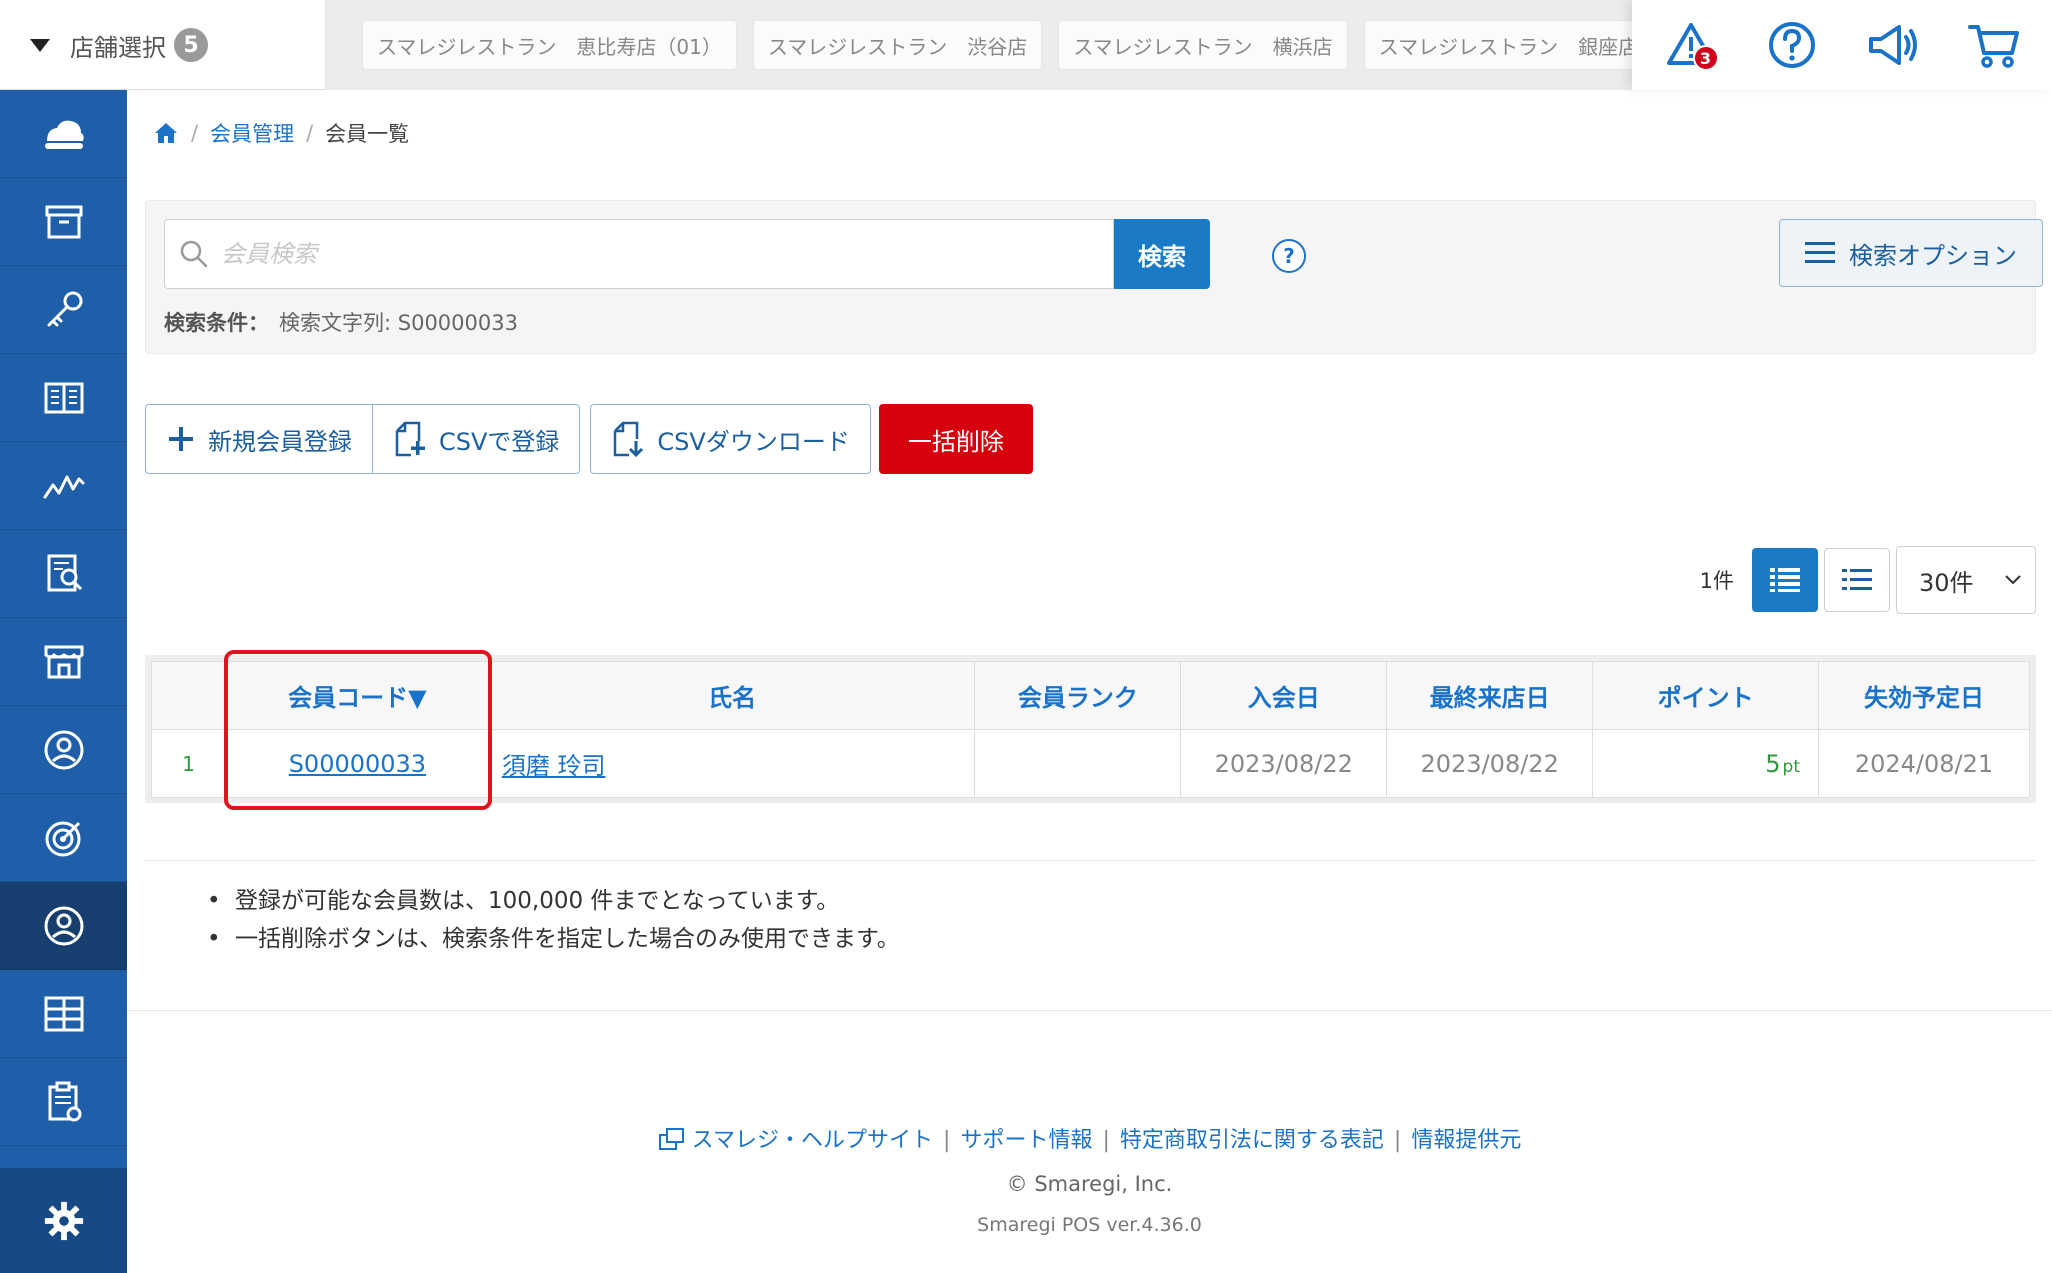  I want to click on store-select-label: 店舗選択, so click(118, 47).